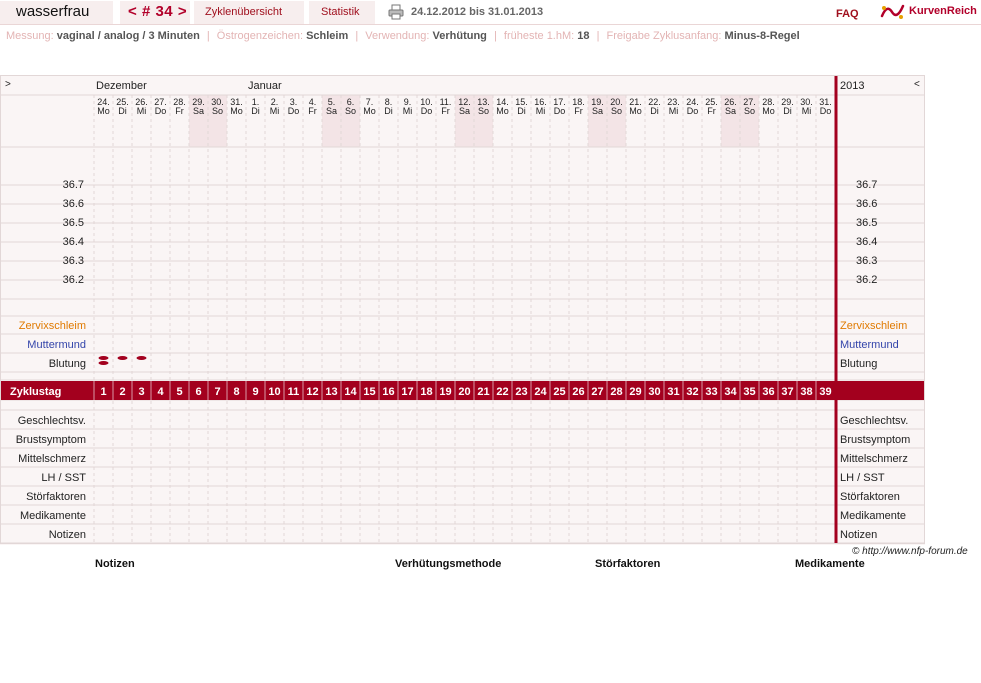  What do you see at coordinates (73, 204) in the screenshot?
I see `temp-axis-label-left: 36.6` at bounding box center [73, 204].